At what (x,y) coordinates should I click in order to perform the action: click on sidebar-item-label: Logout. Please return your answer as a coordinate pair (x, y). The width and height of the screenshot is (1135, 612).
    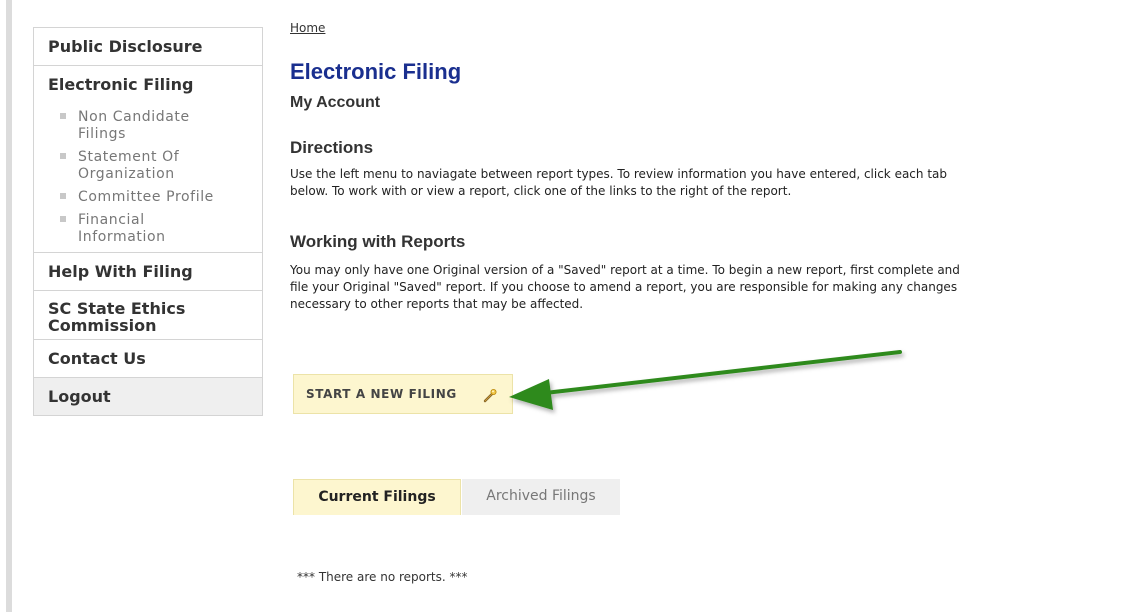
    Looking at the image, I should click on (79, 396).